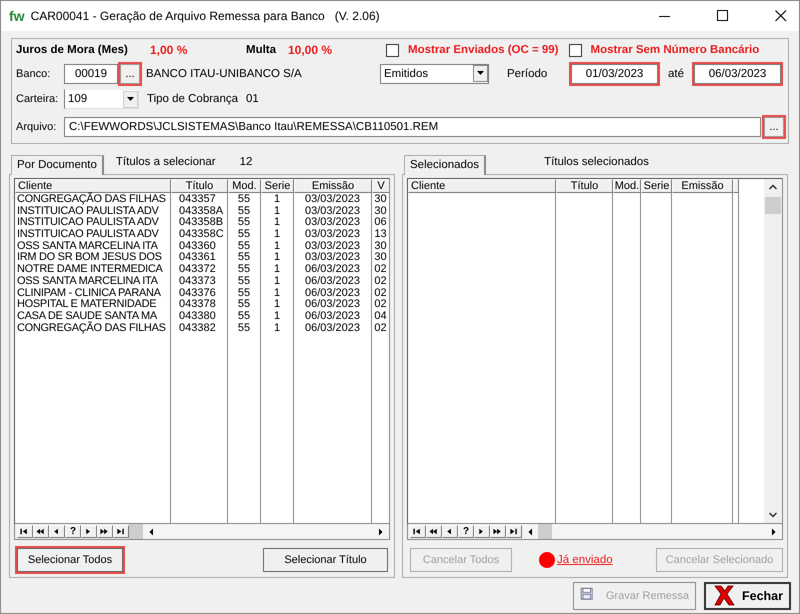  Describe the element at coordinates (93, 292) in the screenshot. I see `table-cell: CLINIPAM - CLINICA PARANA` at that location.